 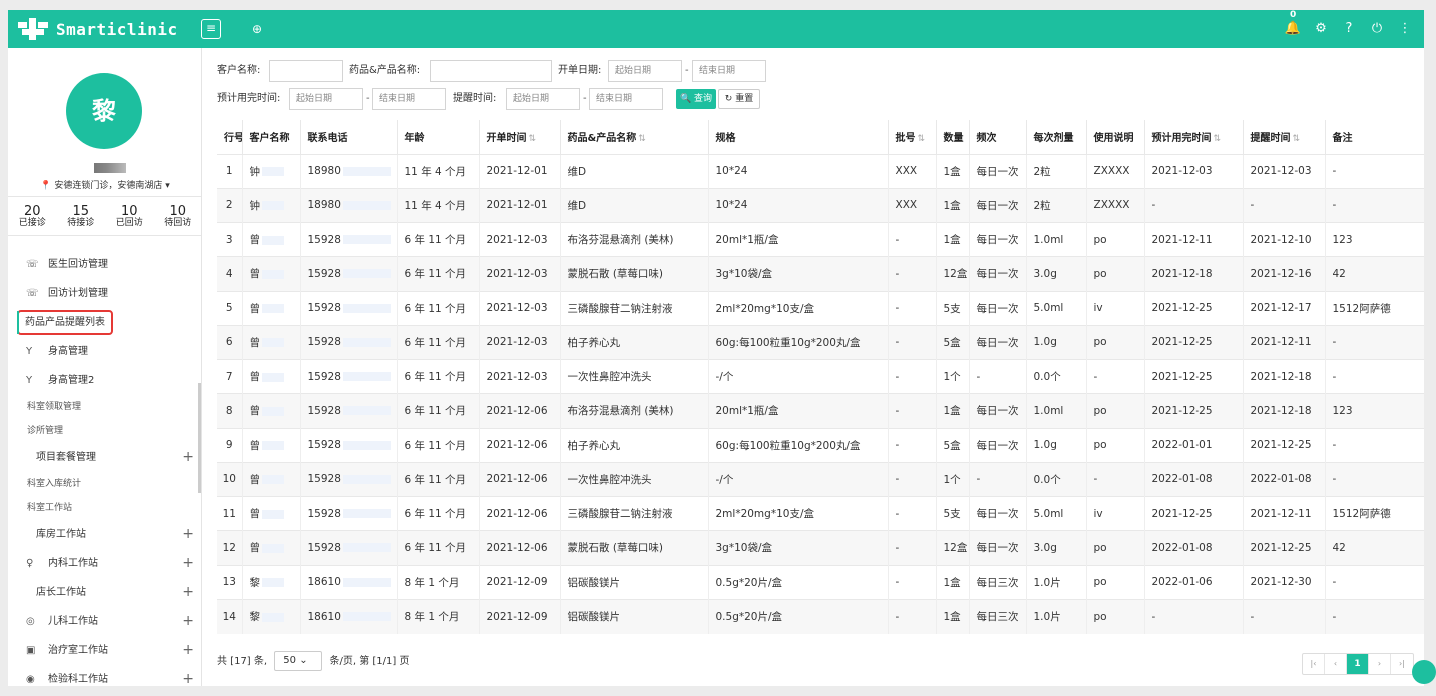 I want to click on column-header: 联系电话, so click(x=349, y=137).